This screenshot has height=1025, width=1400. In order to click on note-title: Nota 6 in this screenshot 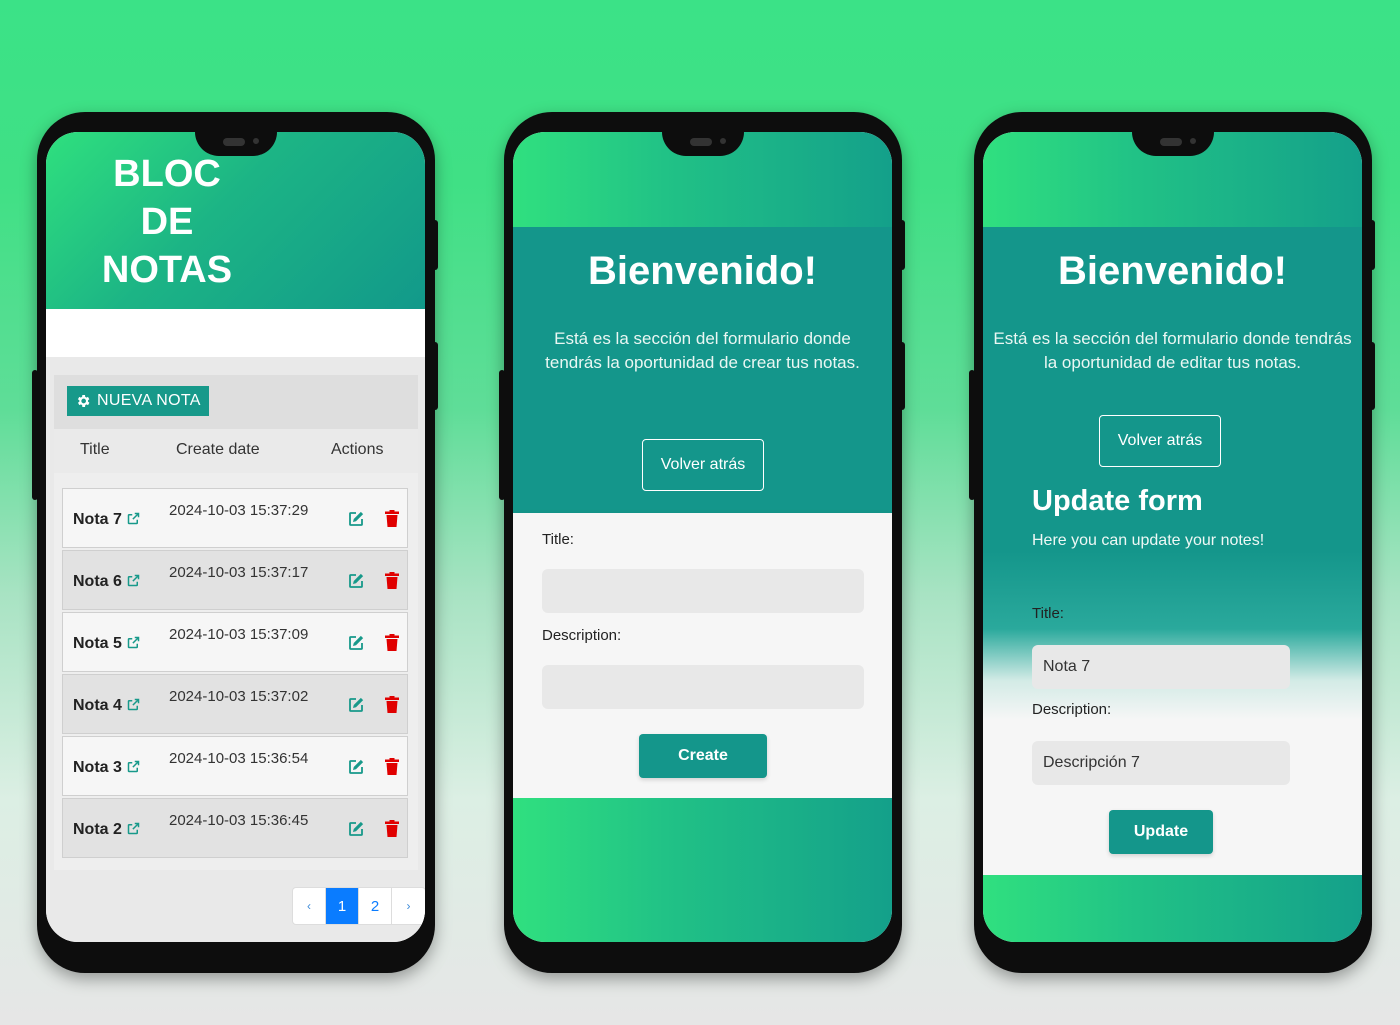, I will do `click(97, 581)`.